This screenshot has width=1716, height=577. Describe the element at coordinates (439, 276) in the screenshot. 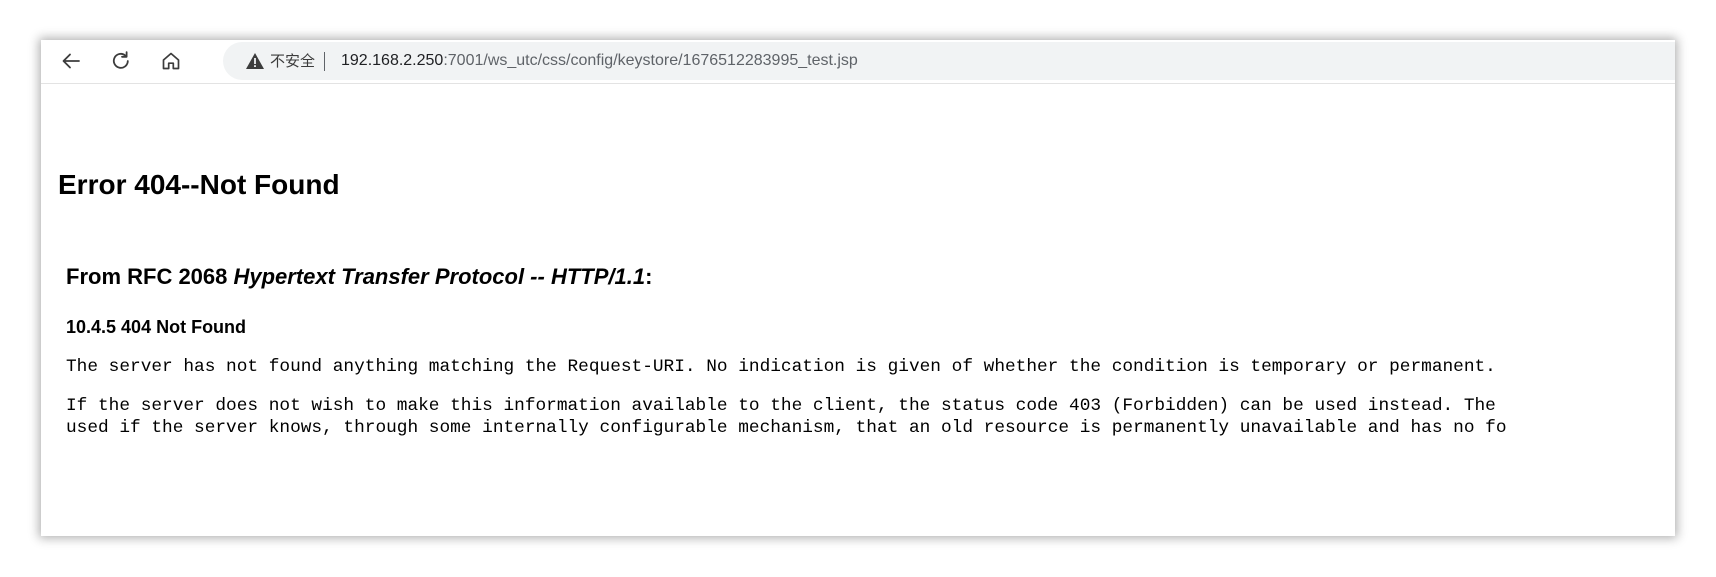

I see `rfc-title: Hypertext Transfer Protocol -- HTTP/1.1` at that location.